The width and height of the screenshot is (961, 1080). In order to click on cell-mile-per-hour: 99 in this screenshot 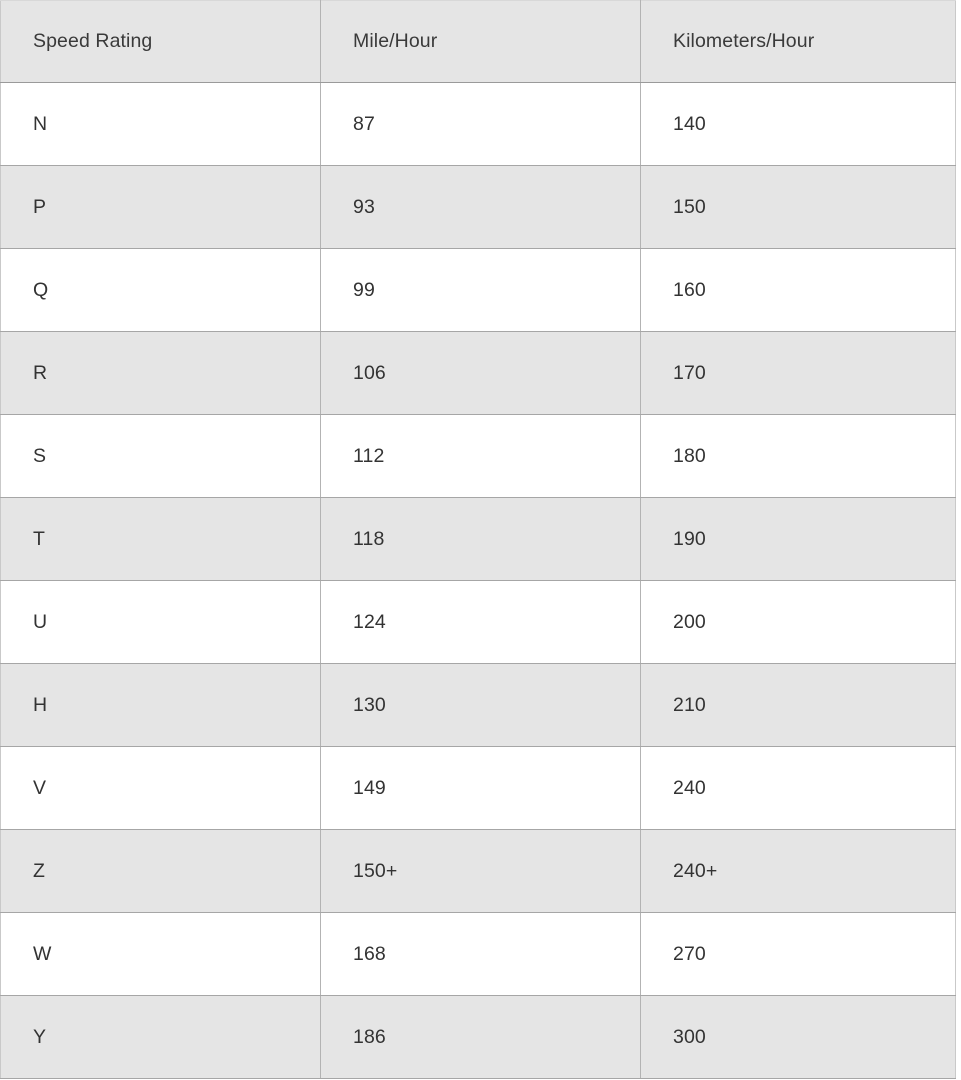, I will do `click(480, 290)`.